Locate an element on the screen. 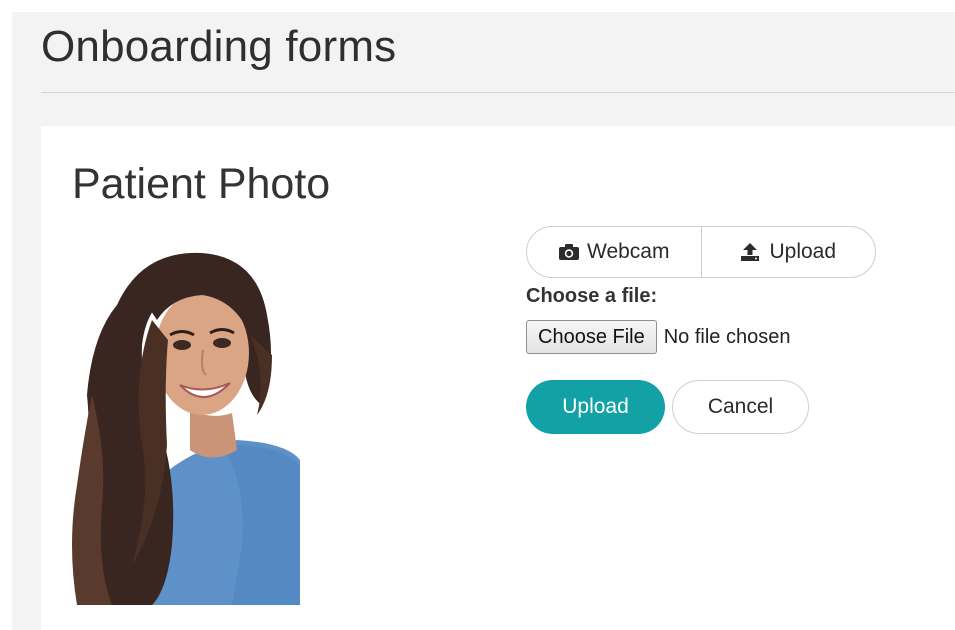 The image size is (955, 630). patient-photo is located at coordinates (186, 425).